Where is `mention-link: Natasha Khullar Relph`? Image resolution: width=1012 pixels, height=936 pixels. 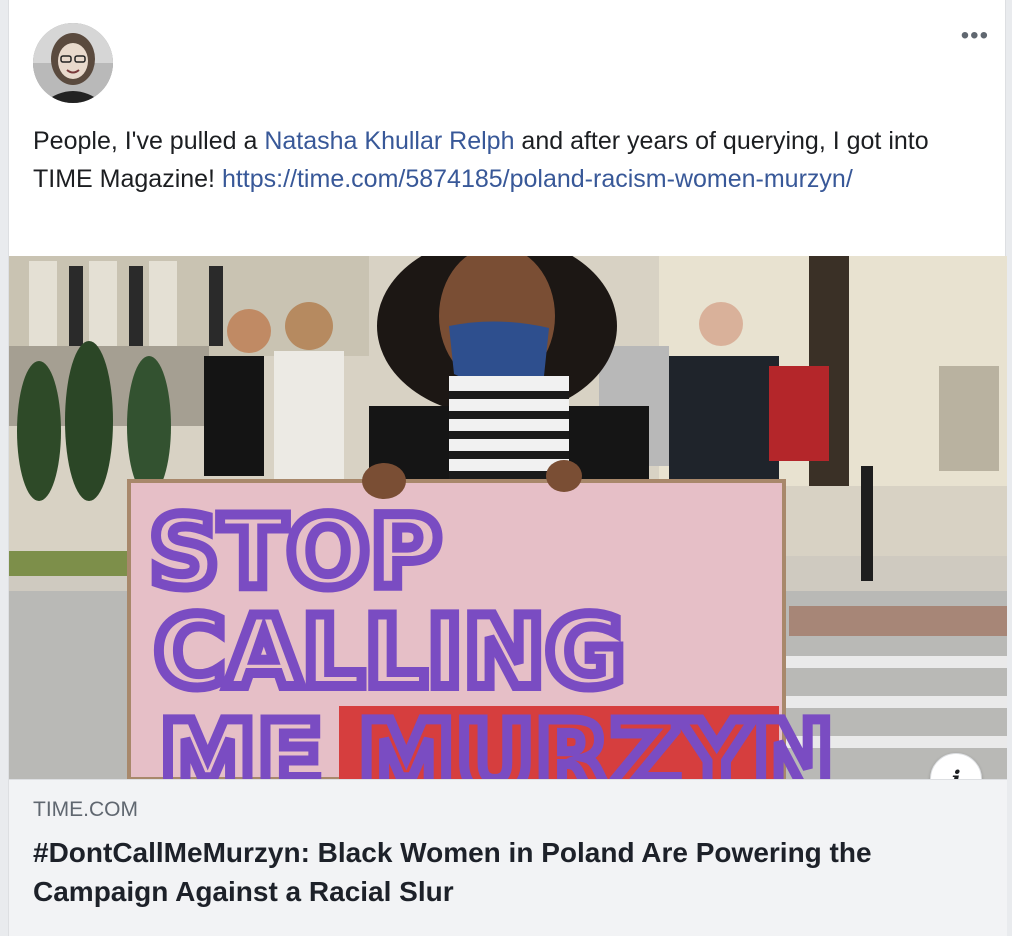
mention-link: Natasha Khullar Relph is located at coordinates (389, 141).